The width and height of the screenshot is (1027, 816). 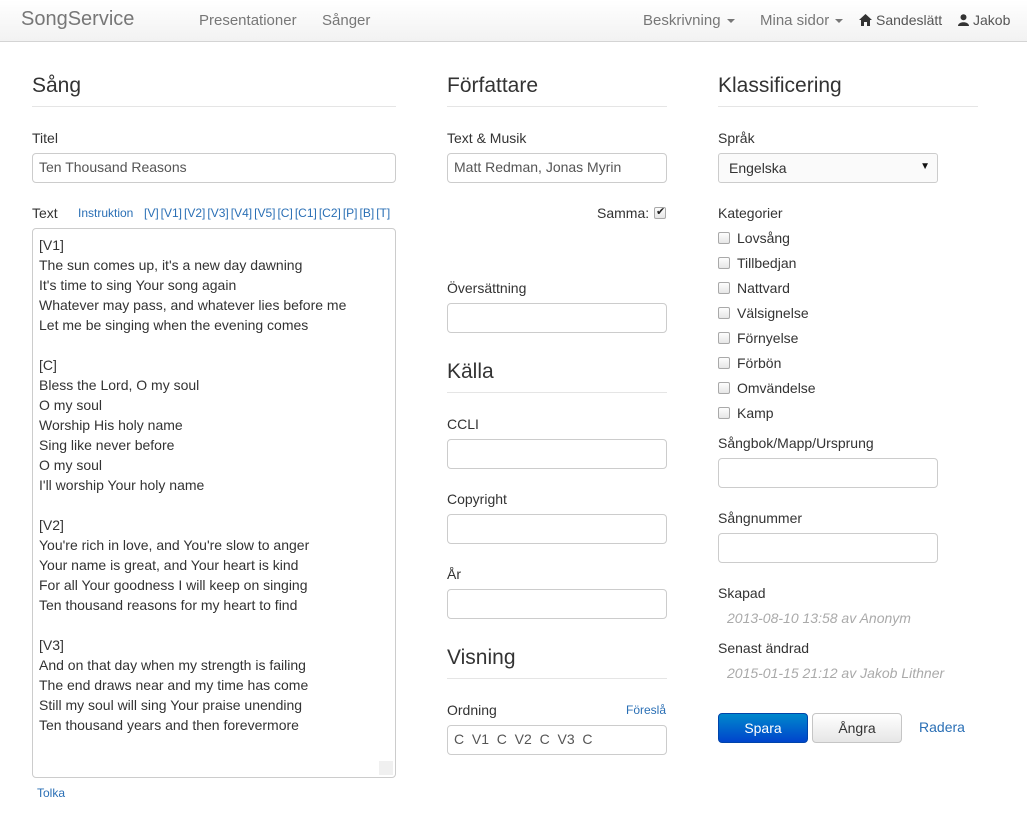 I want to click on lyrics-line: It's time to sing Your song again, so click(x=138, y=285).